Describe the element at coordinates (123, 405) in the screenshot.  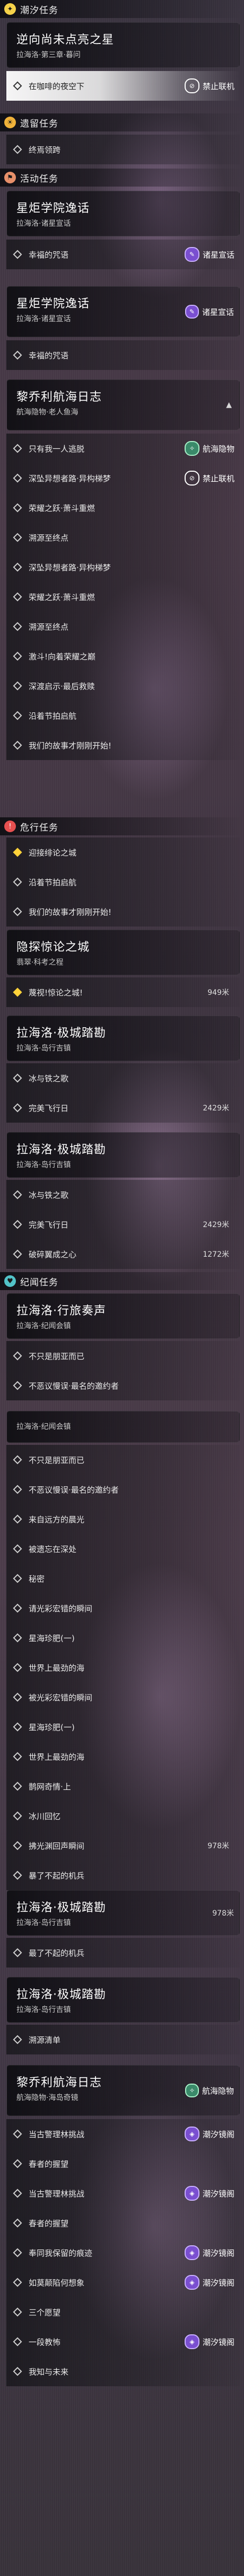
I see `quest-panel: 黎乔利航海日志 航海隐物·老人鱼海 ▲` at that location.